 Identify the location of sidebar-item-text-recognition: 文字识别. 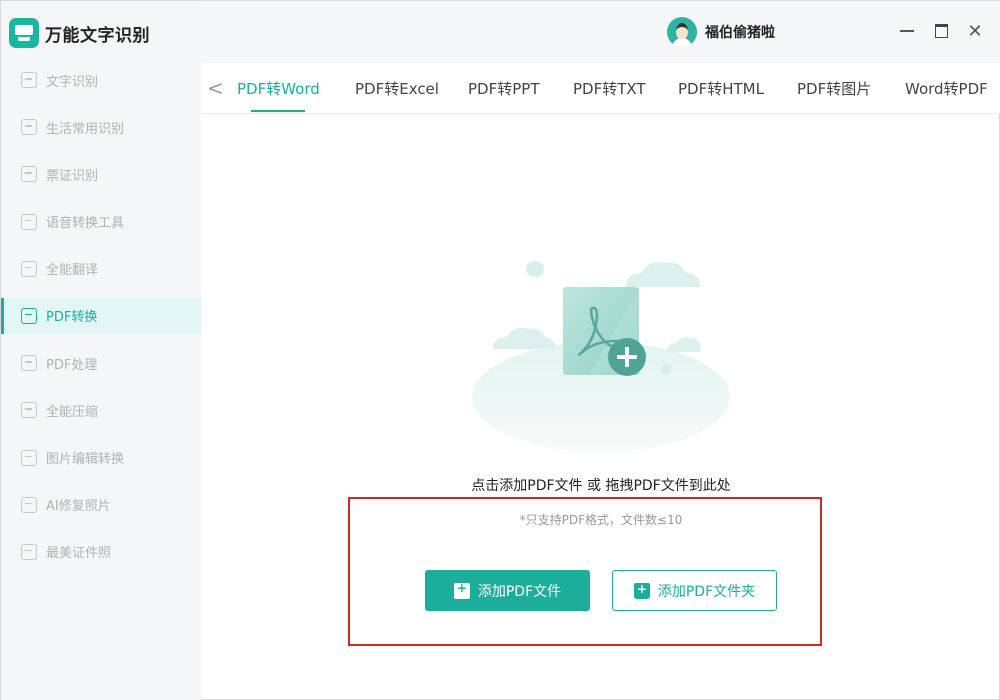
(101, 80).